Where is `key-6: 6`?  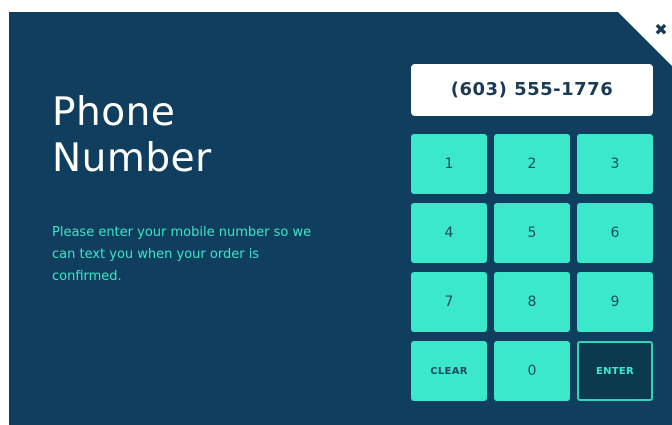 key-6: 6 is located at coordinates (615, 233).